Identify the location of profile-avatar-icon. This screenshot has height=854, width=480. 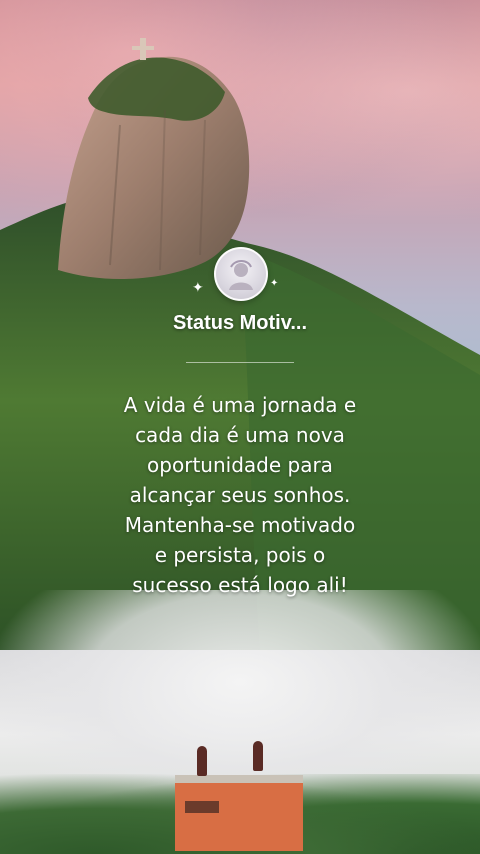
(241, 275).